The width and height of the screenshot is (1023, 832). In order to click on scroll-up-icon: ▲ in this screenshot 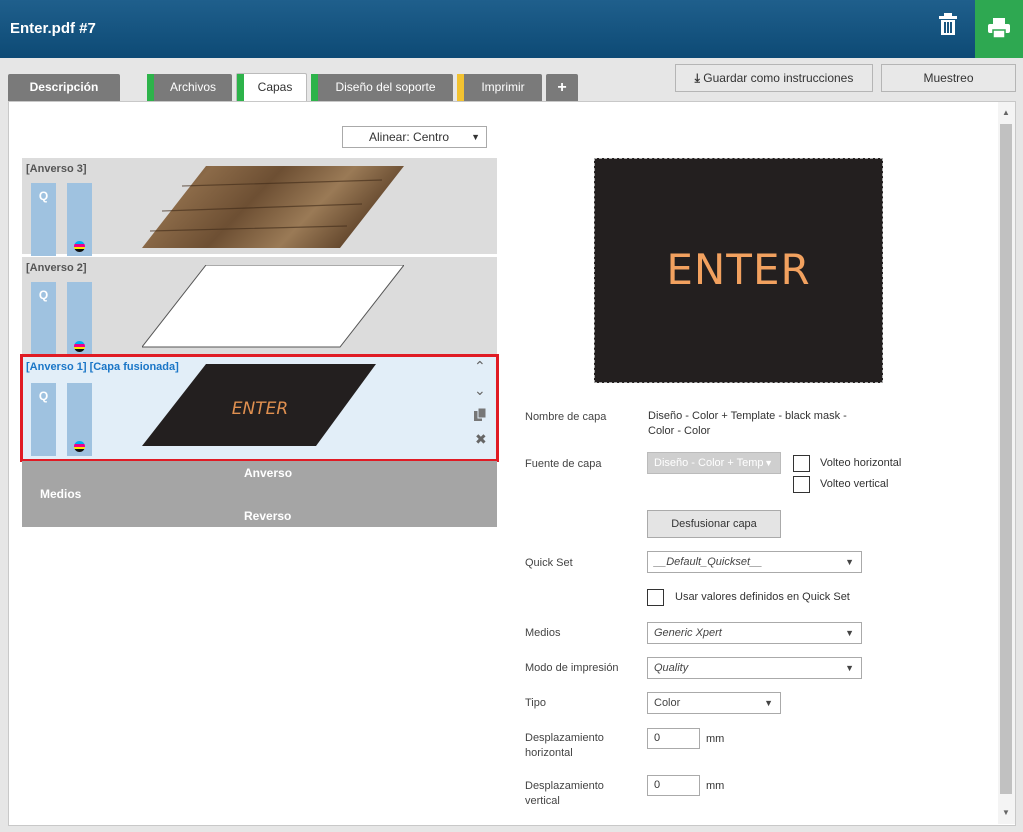, I will do `click(1006, 112)`.